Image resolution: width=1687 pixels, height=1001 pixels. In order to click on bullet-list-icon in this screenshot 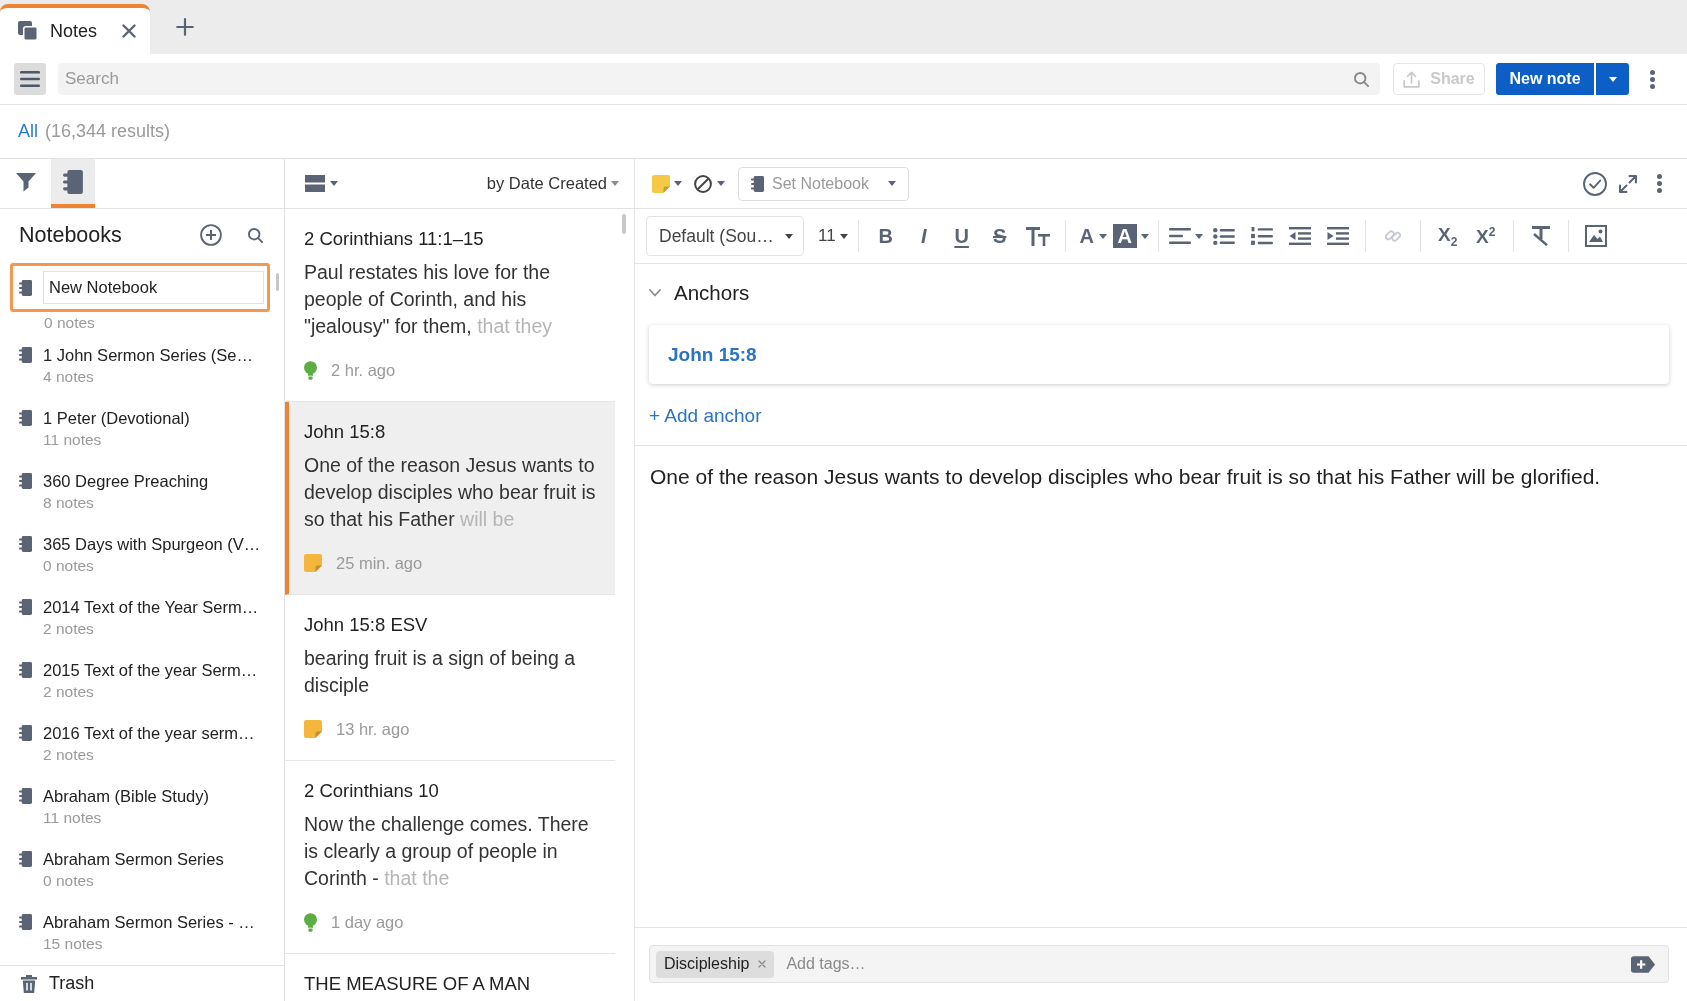, I will do `click(1223, 236)`.